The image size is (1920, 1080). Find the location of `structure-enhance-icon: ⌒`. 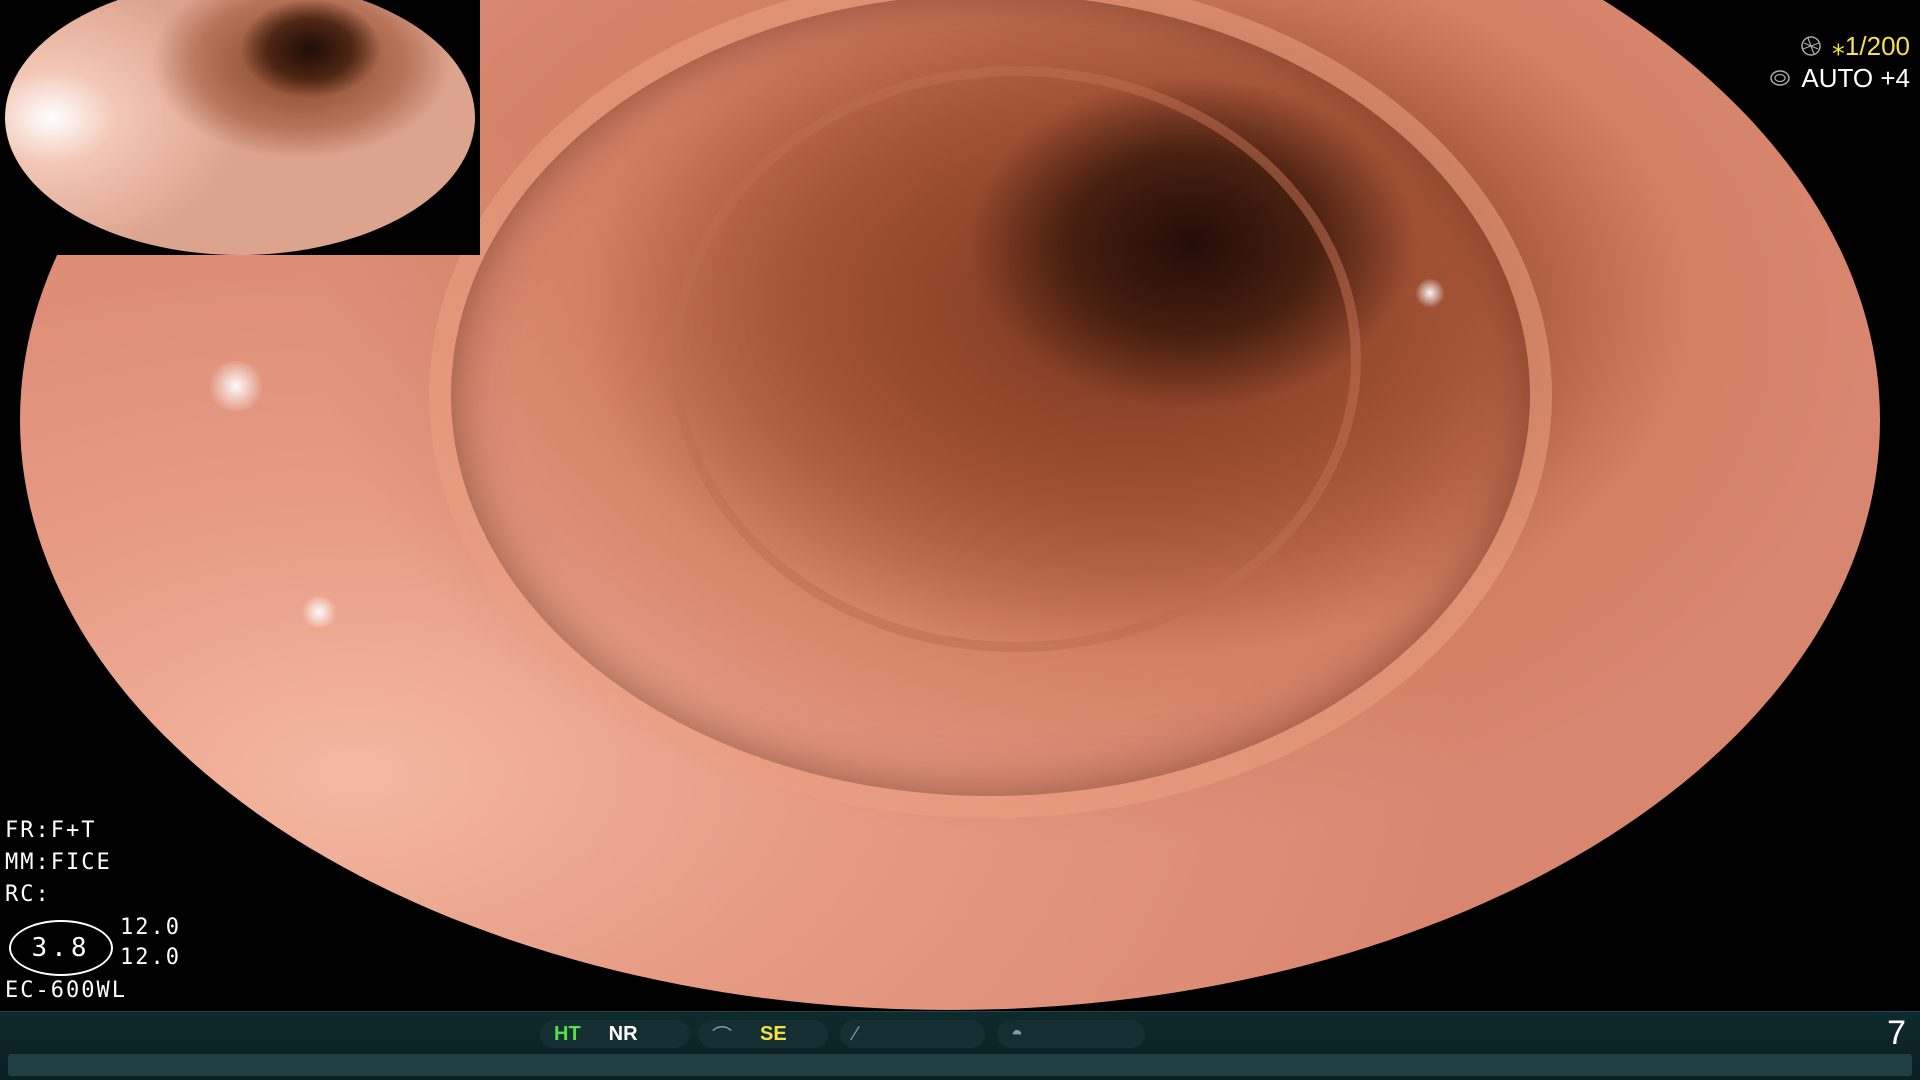

structure-enhance-icon: ⌒ is located at coordinates (722, 1036).